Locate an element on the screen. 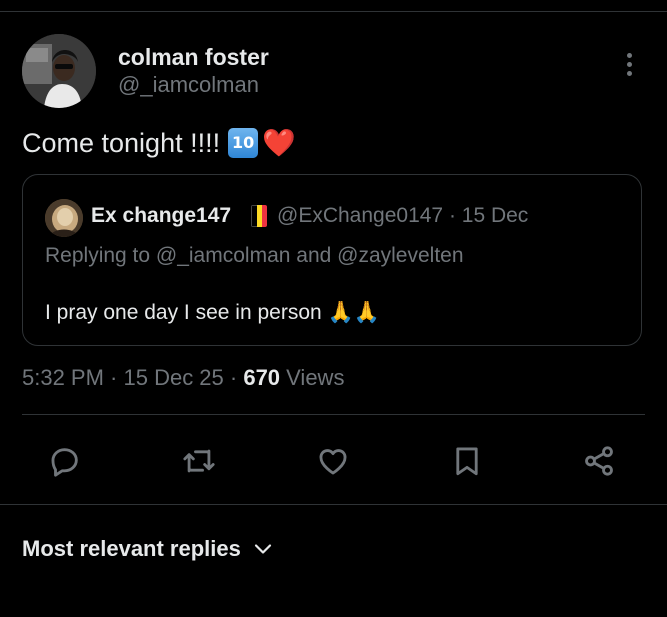 This screenshot has width=667, height=617. views-label: Views is located at coordinates (312, 377).